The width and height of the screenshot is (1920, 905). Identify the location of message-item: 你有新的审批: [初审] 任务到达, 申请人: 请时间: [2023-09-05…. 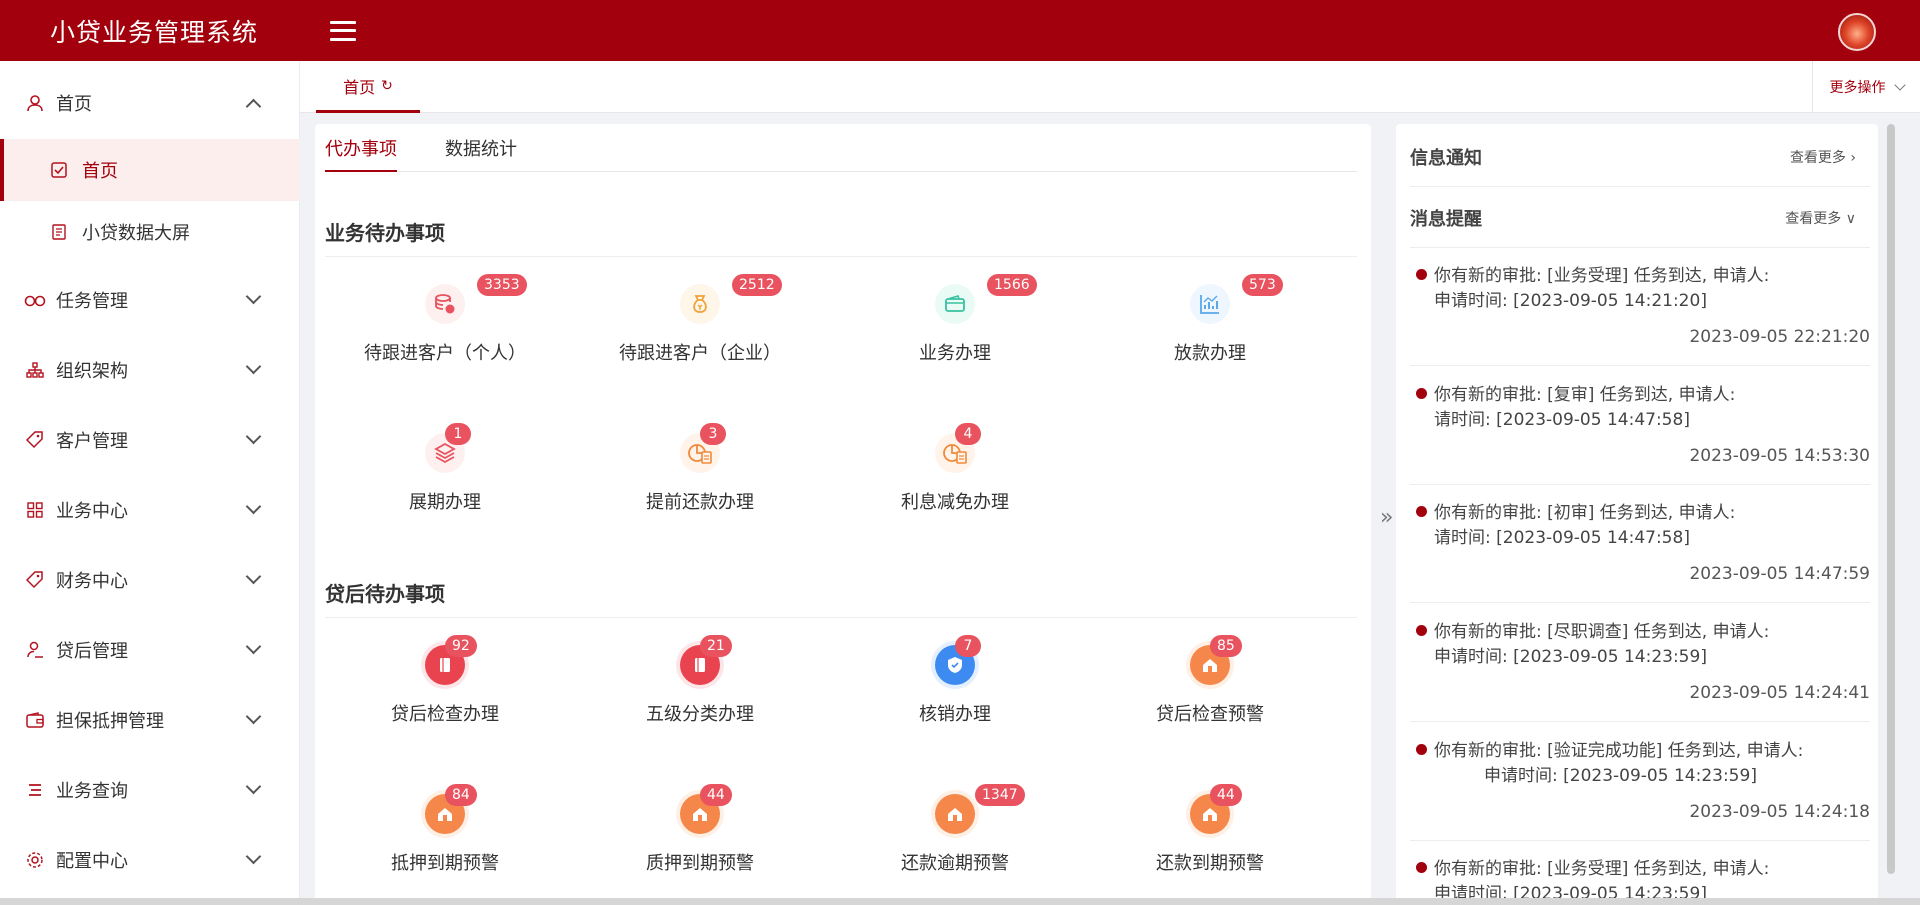
(1640, 549).